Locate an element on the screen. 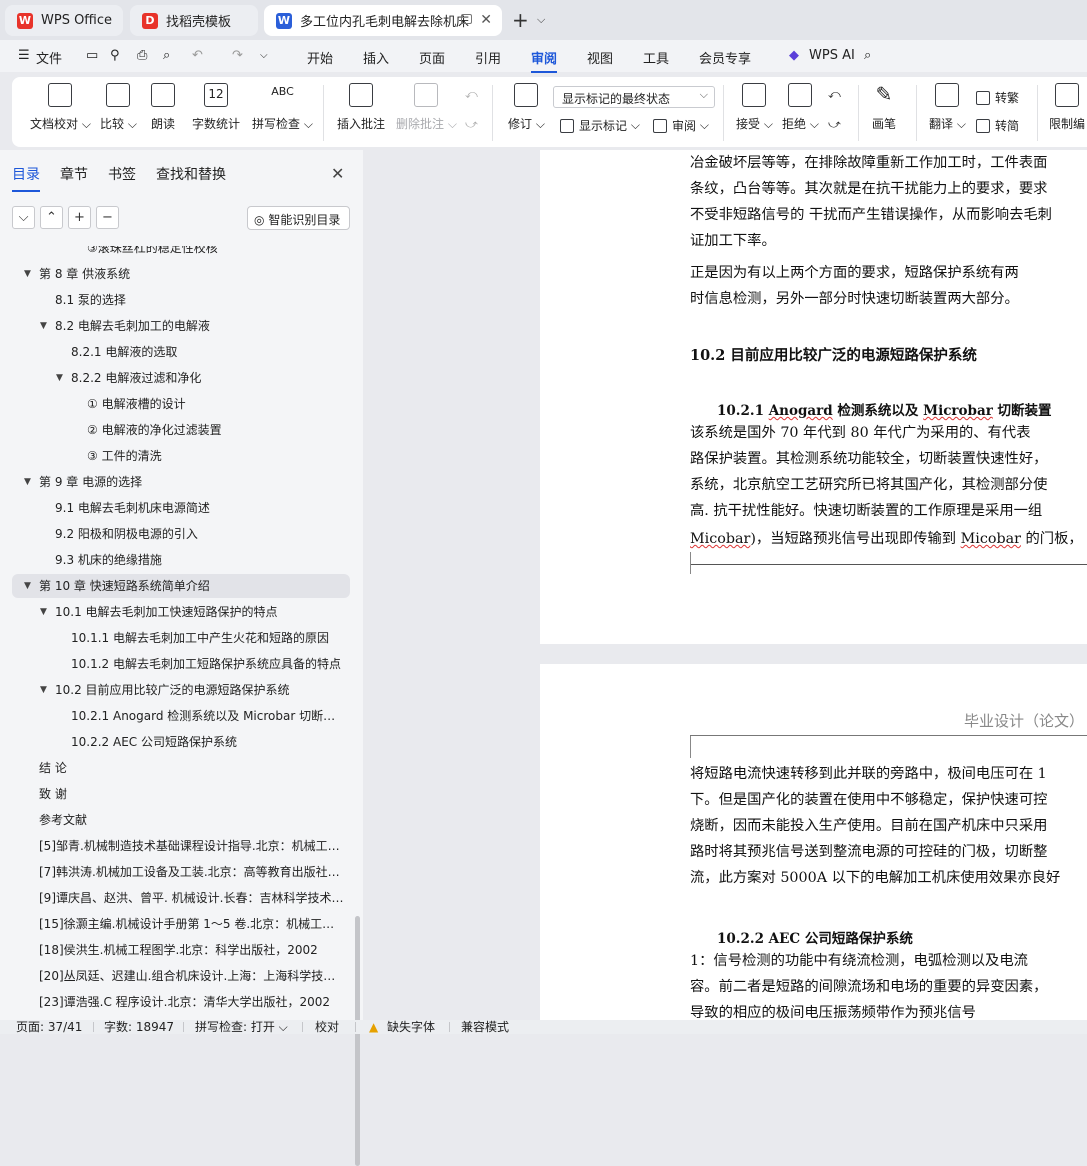 This screenshot has height=1166, width=1087. toc-item: ③滚珠丝杠的稳定性校核 is located at coordinates (216, 253).